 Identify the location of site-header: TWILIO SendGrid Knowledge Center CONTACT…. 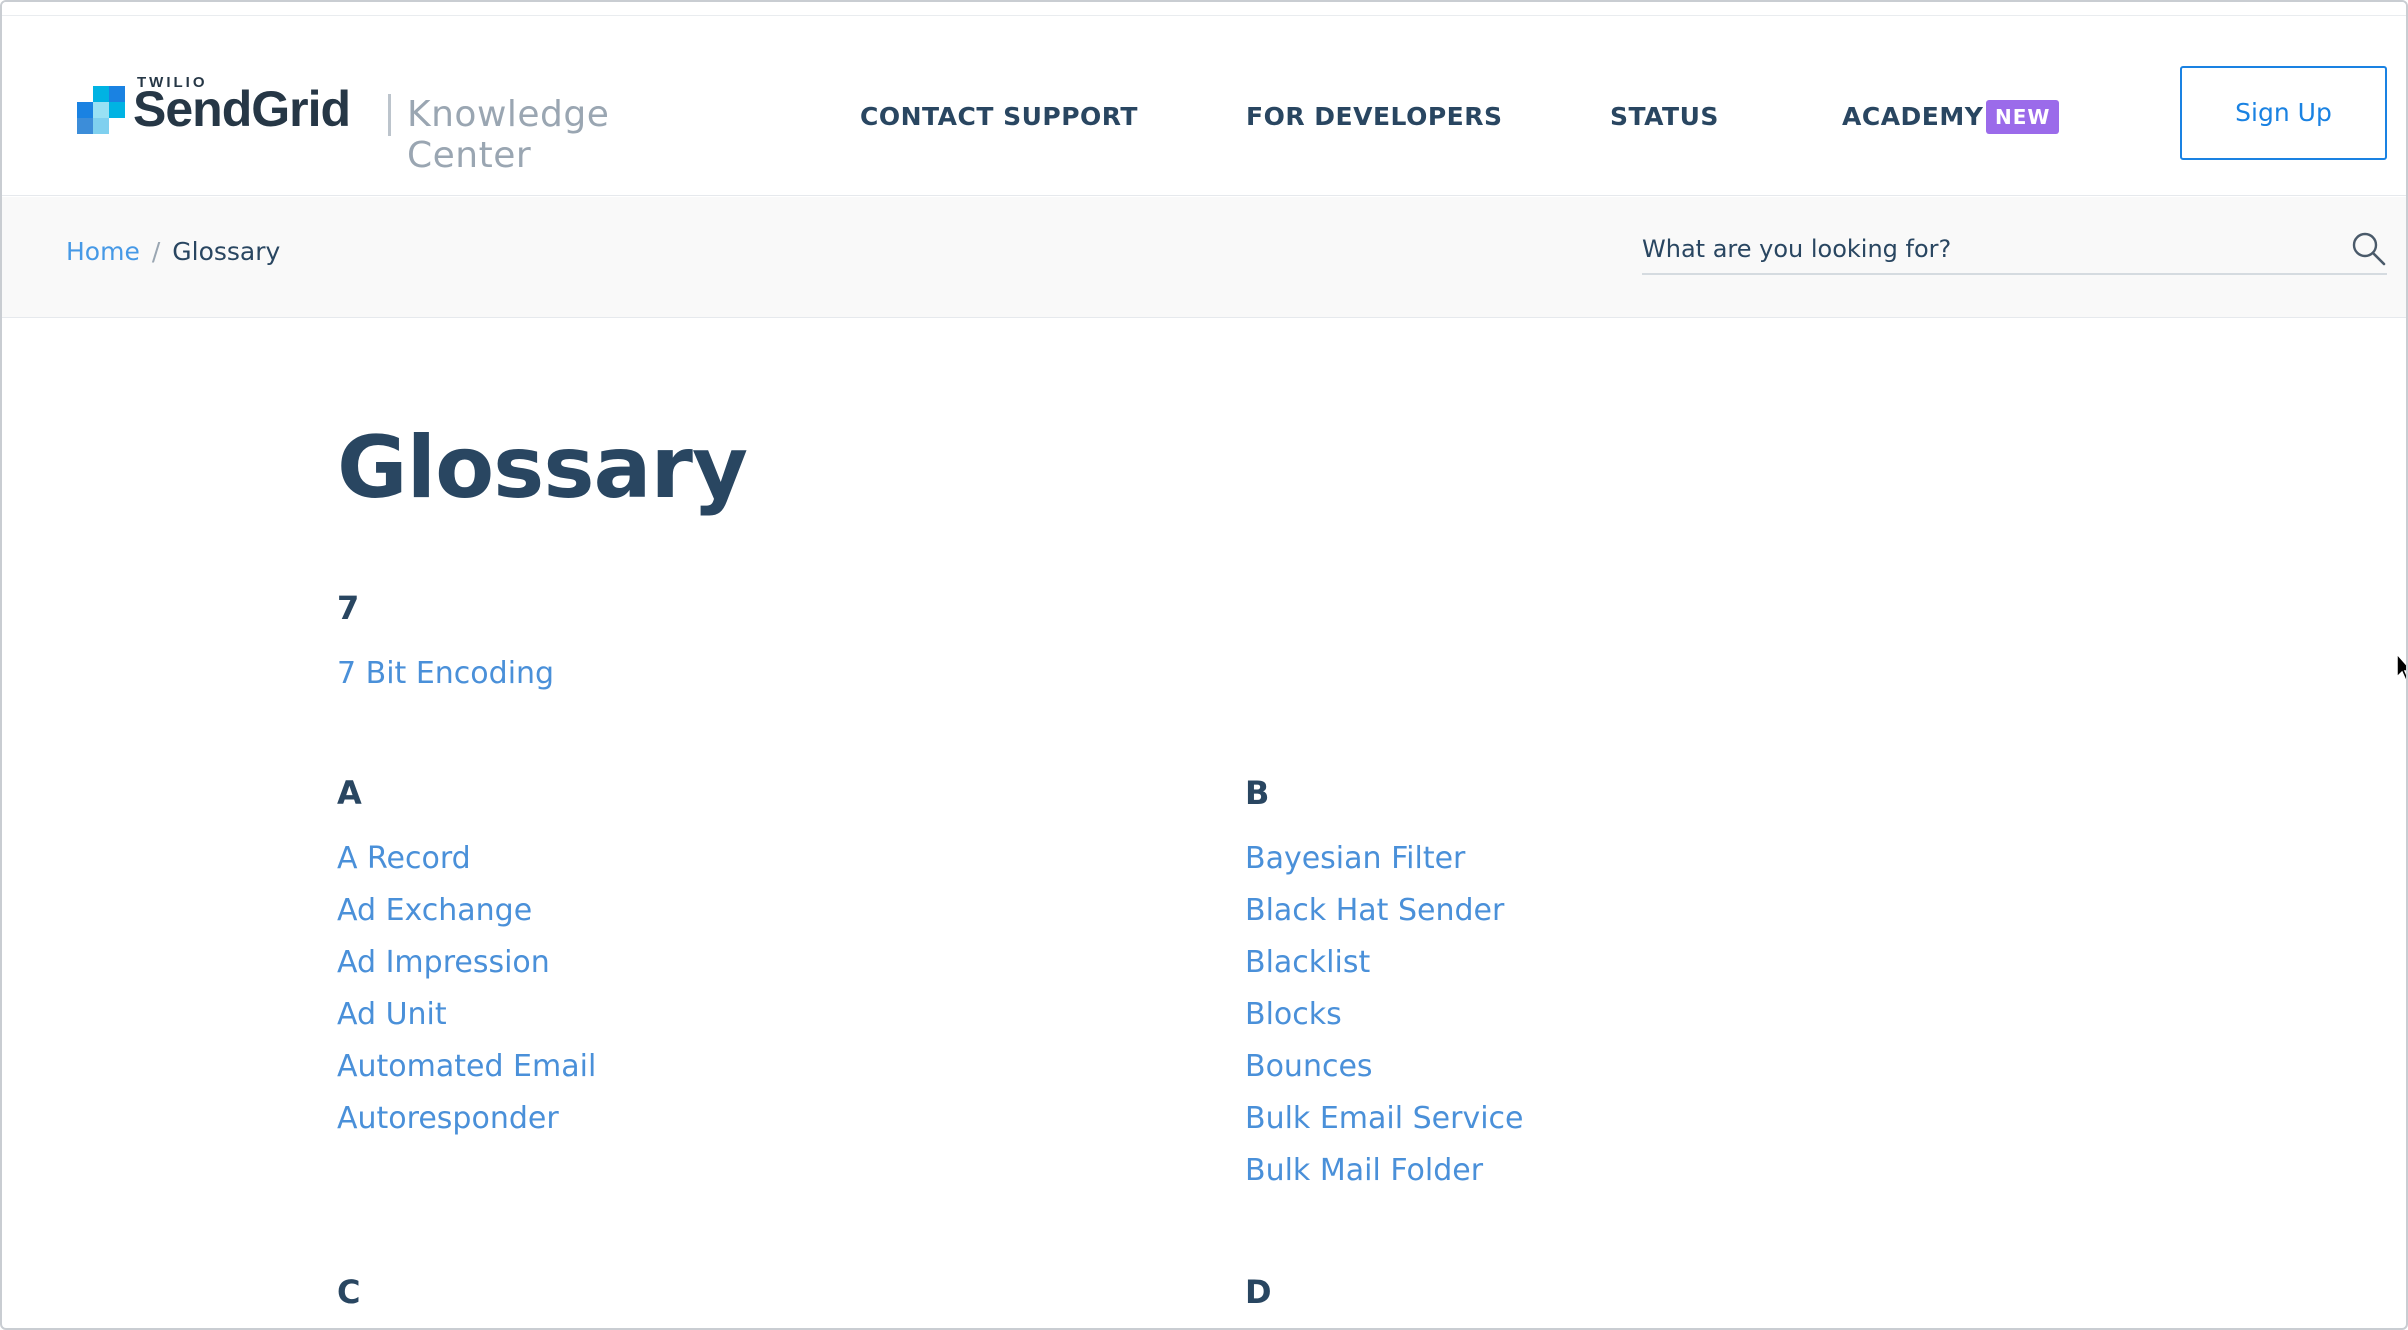
(1204, 106).